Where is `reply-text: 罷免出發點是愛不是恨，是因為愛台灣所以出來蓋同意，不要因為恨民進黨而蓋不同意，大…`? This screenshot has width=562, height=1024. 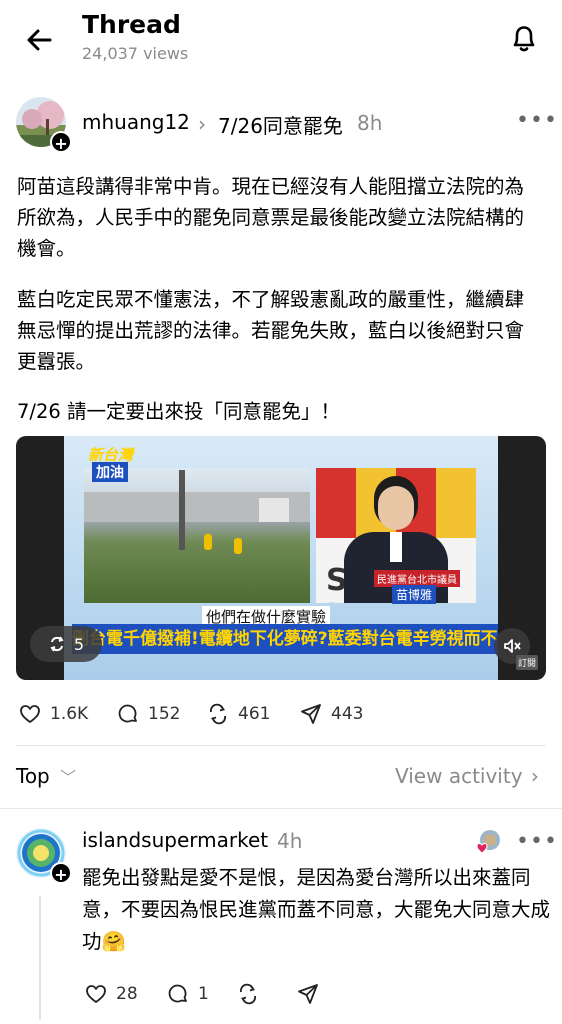 reply-text: 罷免出發點是愛不是恨，是因為愛台灣所以出來蓋同意，不要因為恨民進黨而蓋不同意，大… is located at coordinates (316, 909).